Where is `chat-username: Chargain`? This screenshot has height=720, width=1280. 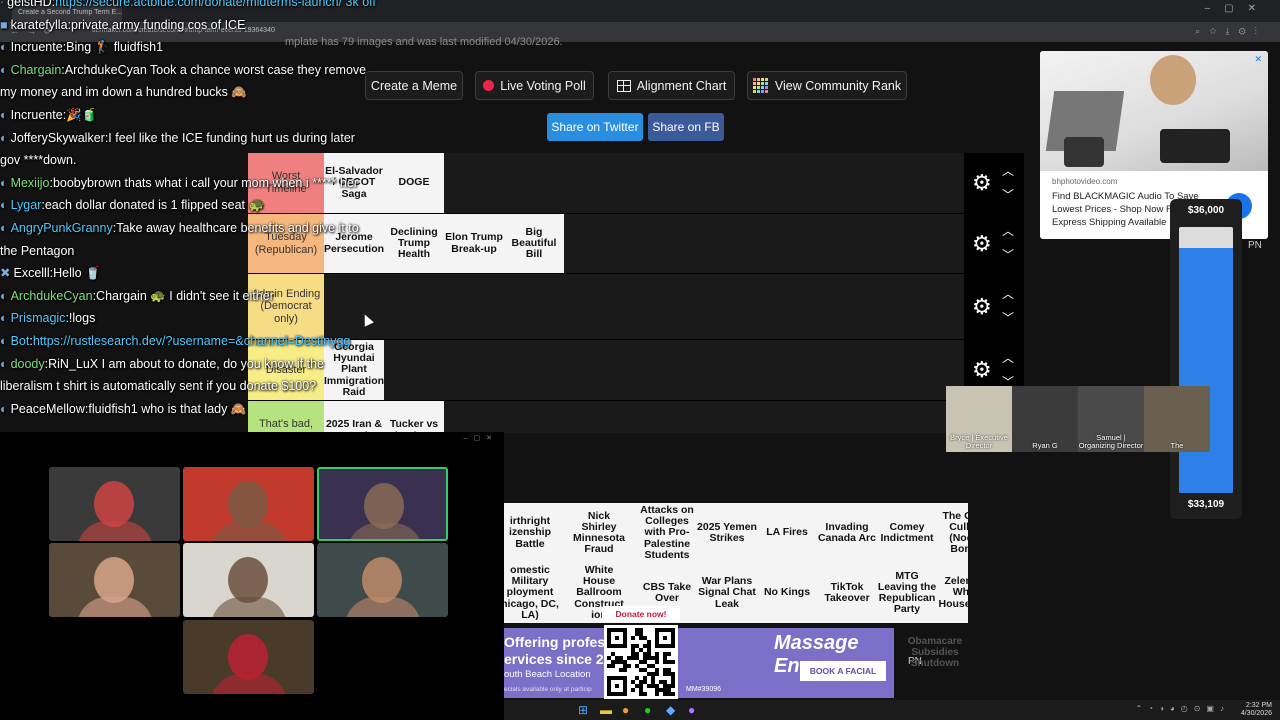 chat-username: Chargain is located at coordinates (36, 70).